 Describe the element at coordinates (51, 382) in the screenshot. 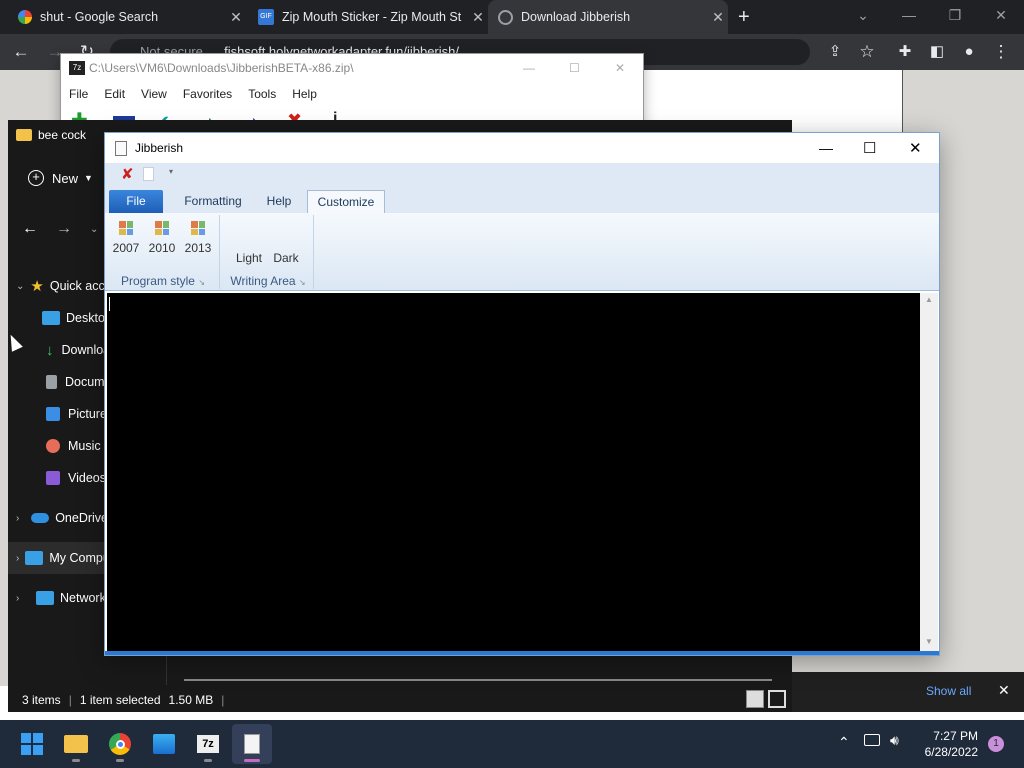

I see `document-icon` at that location.